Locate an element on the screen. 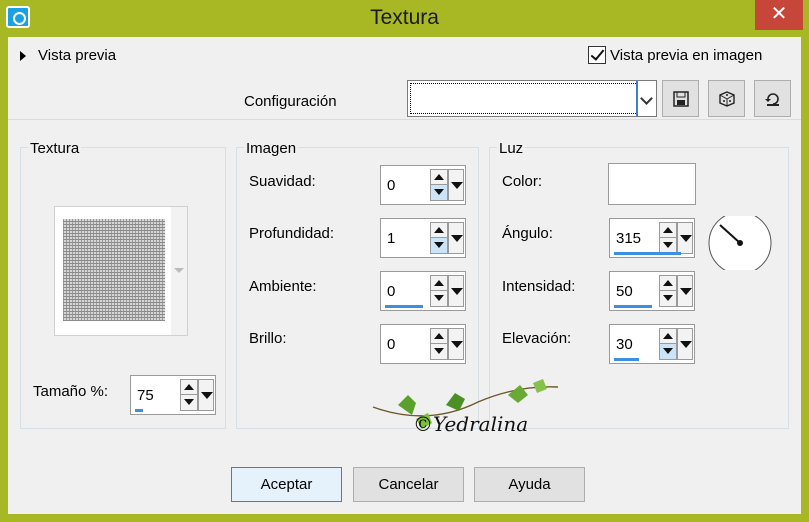 This screenshot has width=809, height=522. elevation-spinner: 30 is located at coordinates (652, 344).